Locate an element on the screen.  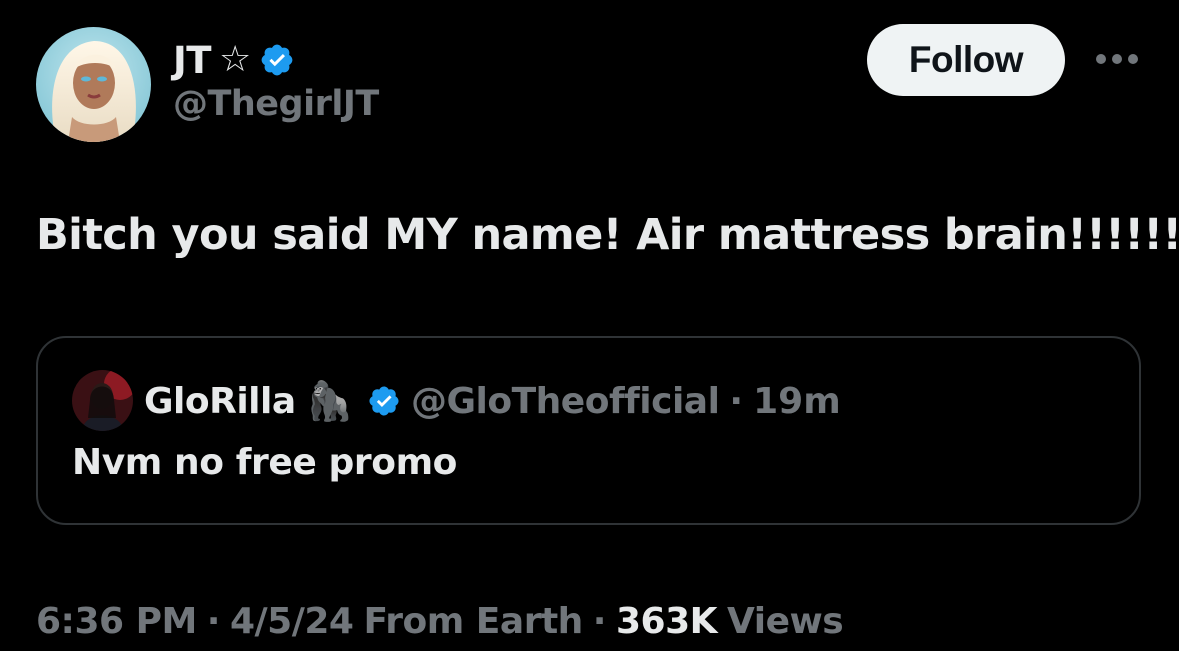
quoted-avatar-photo-icon is located at coordinates (102, 400).